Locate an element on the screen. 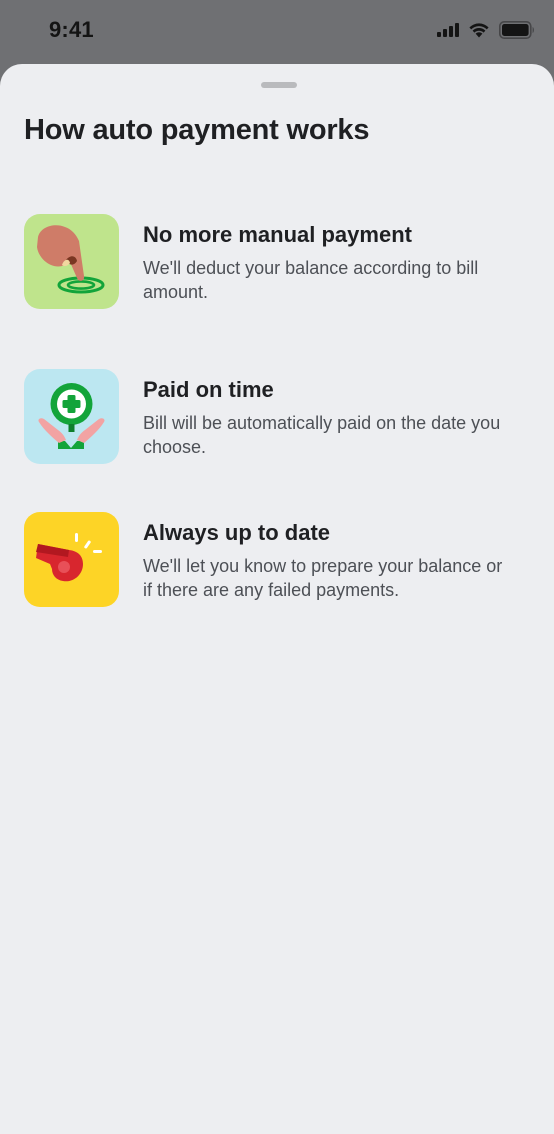 Image resolution: width=554 pixels, height=1134 pixels. status-time: 9:41 is located at coordinates (71, 29).